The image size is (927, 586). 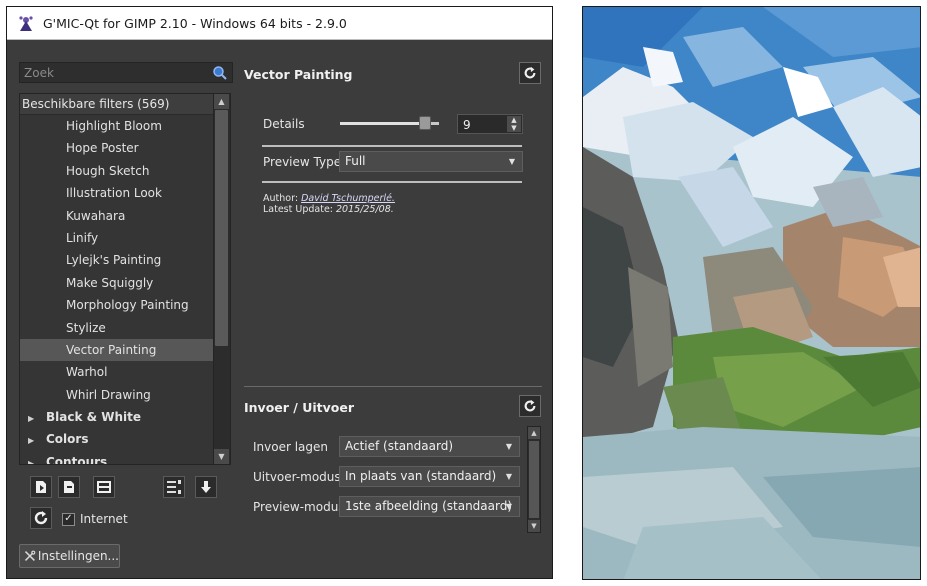 I want to click on output-mode-select: In plaats van (standaard) ▼, so click(x=429, y=476).